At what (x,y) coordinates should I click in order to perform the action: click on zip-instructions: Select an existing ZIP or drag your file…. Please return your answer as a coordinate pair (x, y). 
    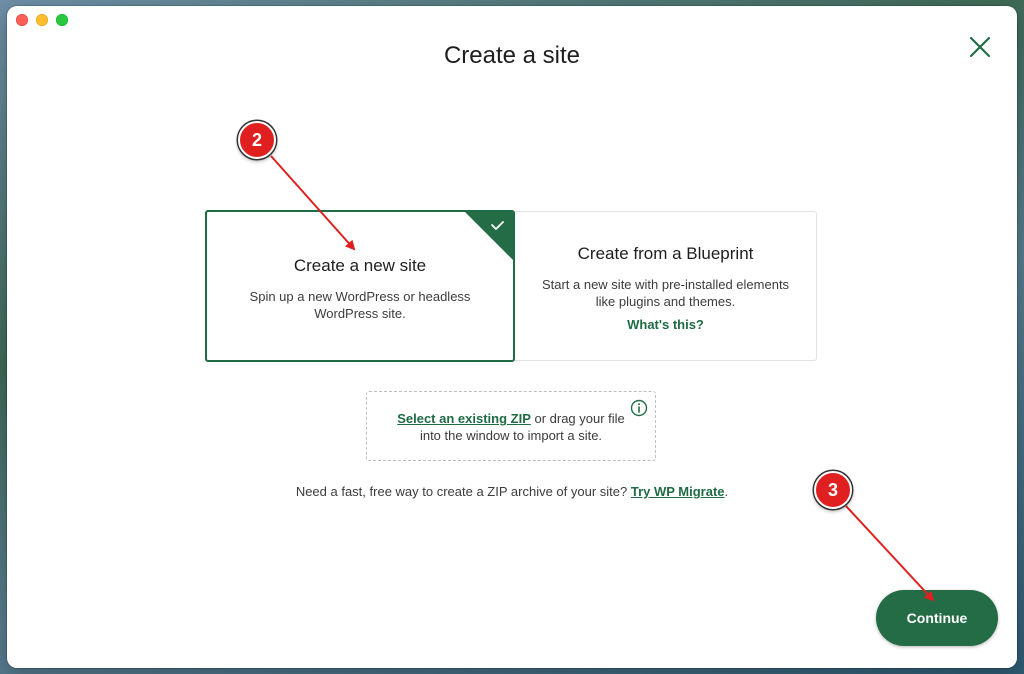
    Looking at the image, I should click on (511, 427).